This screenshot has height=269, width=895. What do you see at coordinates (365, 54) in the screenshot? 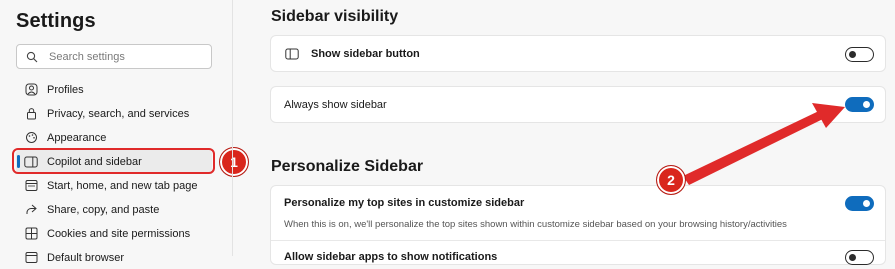
I see `show-sidebar-button-label: Show sidebar button` at bounding box center [365, 54].